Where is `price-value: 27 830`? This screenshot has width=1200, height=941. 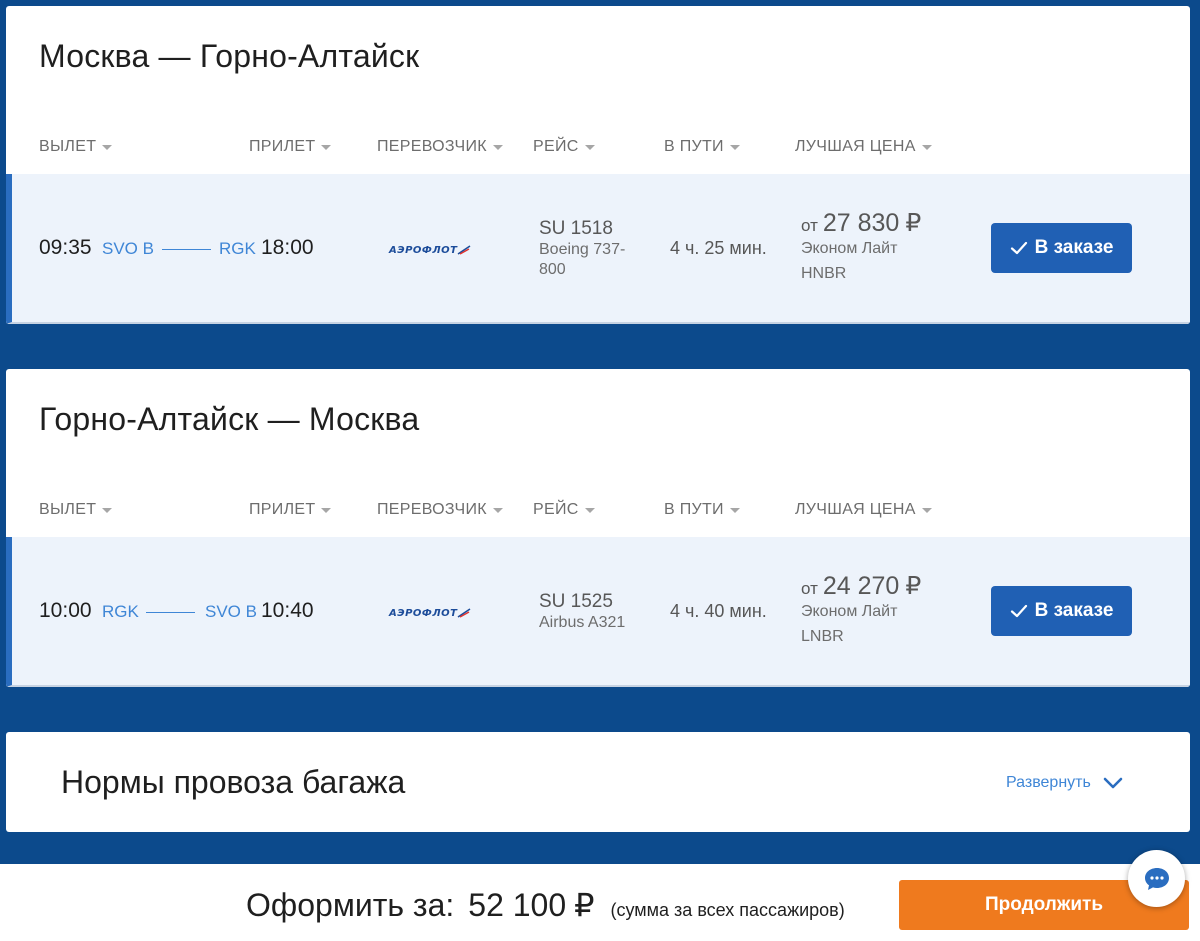 price-value: 27 830 is located at coordinates (861, 223).